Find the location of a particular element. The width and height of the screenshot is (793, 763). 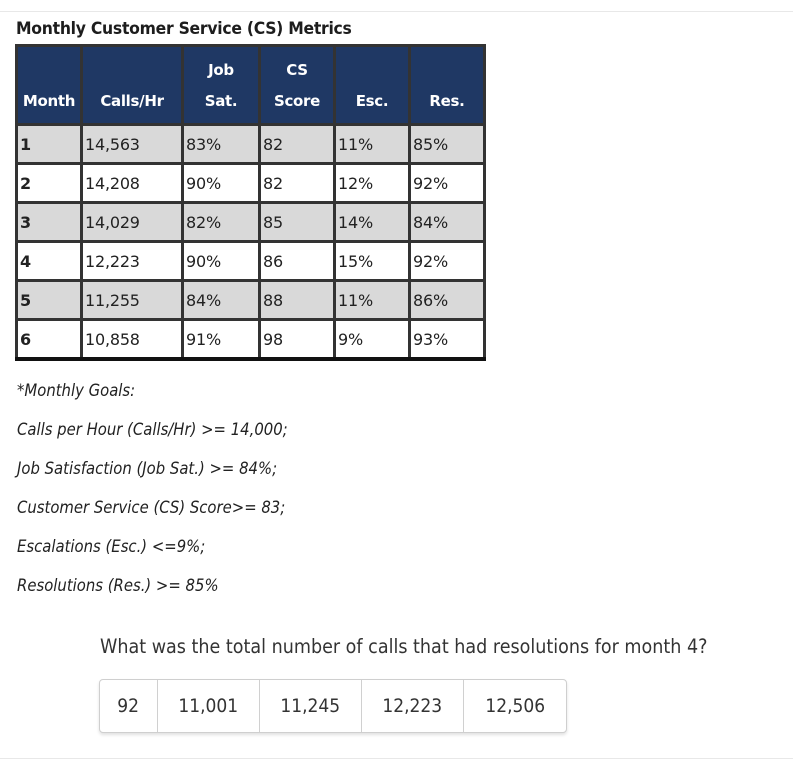

cell-res: 85% is located at coordinates (447, 144).